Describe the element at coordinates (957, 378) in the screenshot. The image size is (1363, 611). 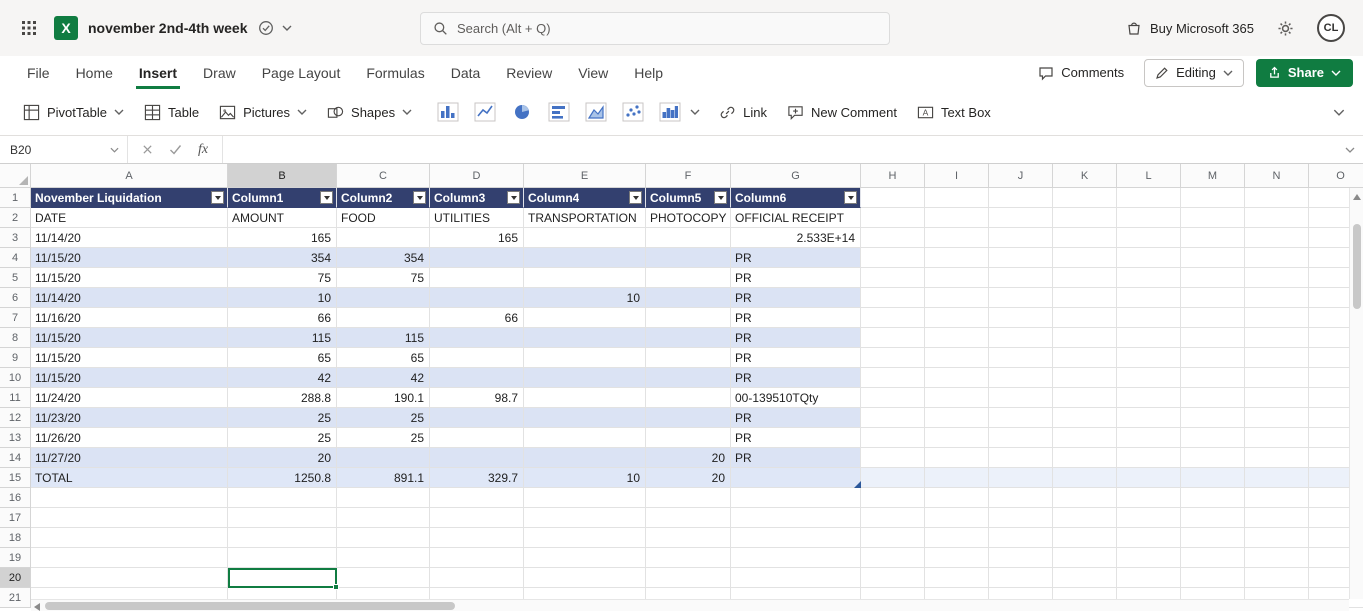
I see `cell-I10` at that location.